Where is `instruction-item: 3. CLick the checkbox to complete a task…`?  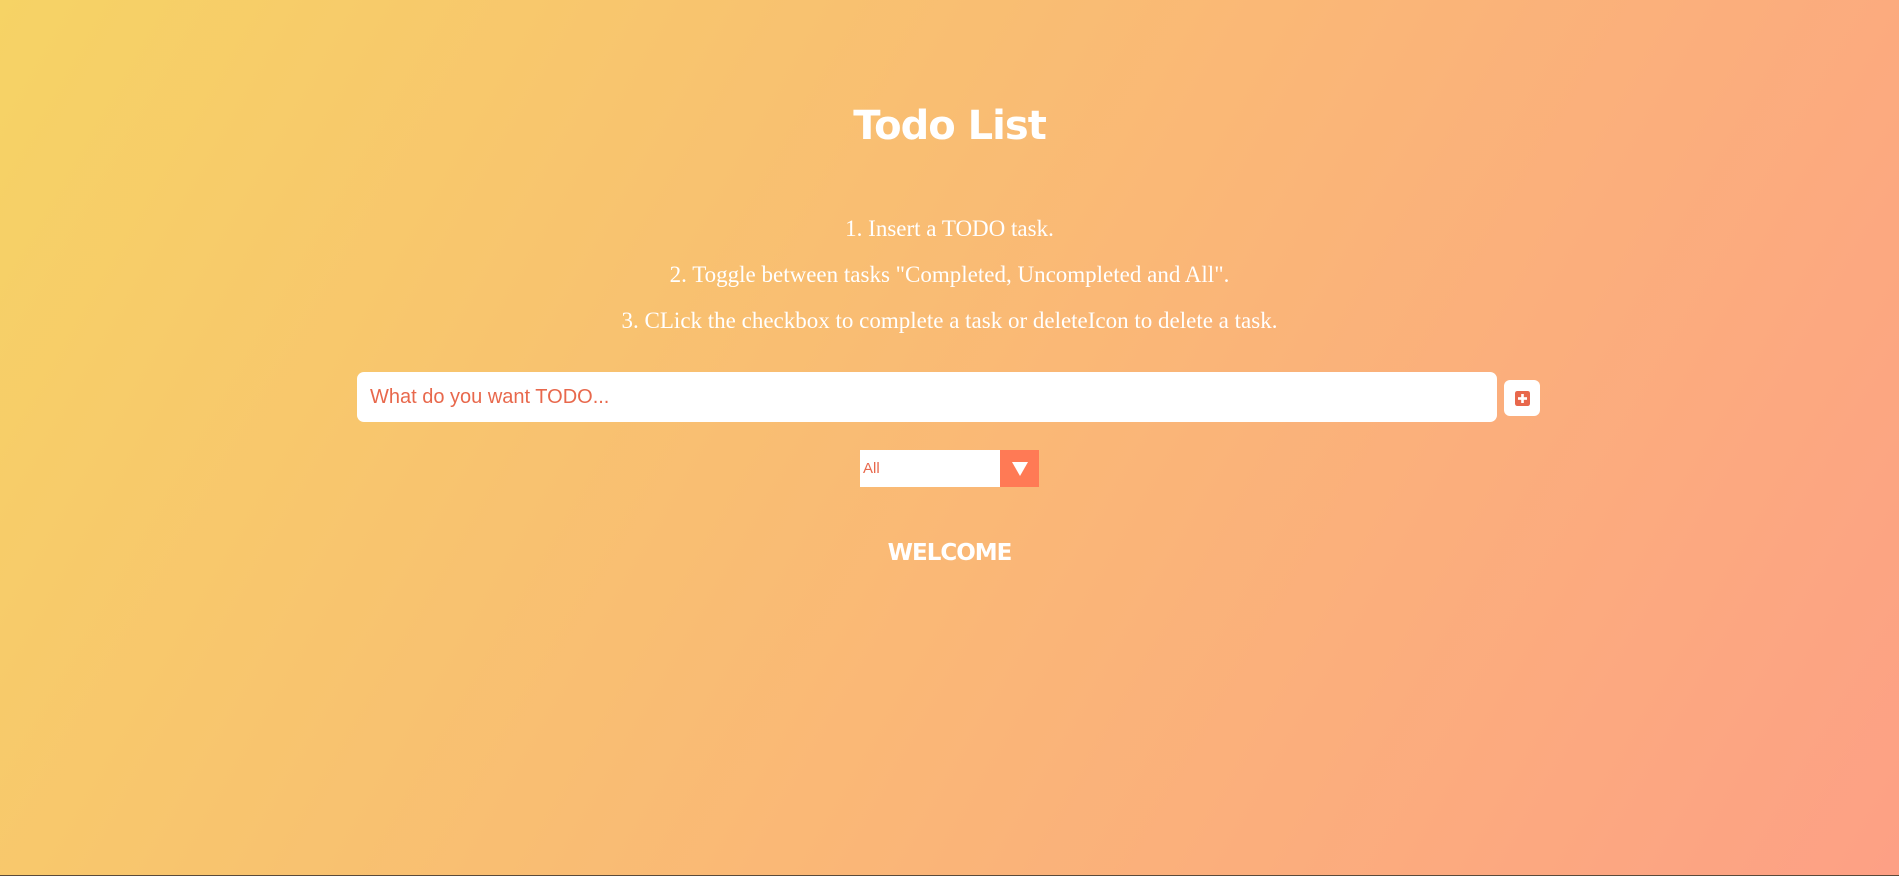 instruction-item: 3. CLick the checkbox to complete a task… is located at coordinates (949, 320).